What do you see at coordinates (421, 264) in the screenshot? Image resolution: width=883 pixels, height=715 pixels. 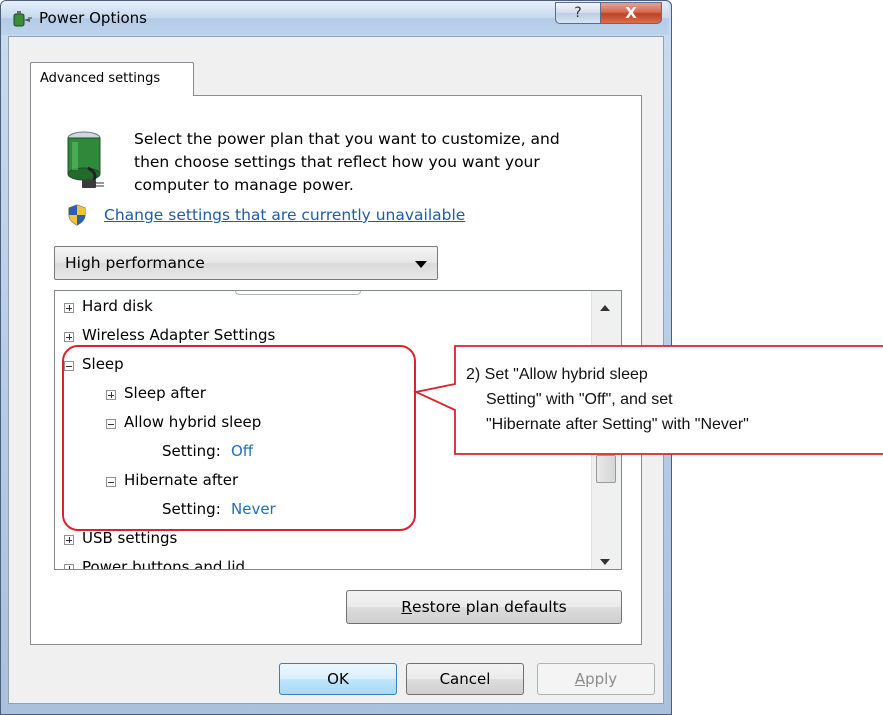 I see `chevron-down-icon` at bounding box center [421, 264].